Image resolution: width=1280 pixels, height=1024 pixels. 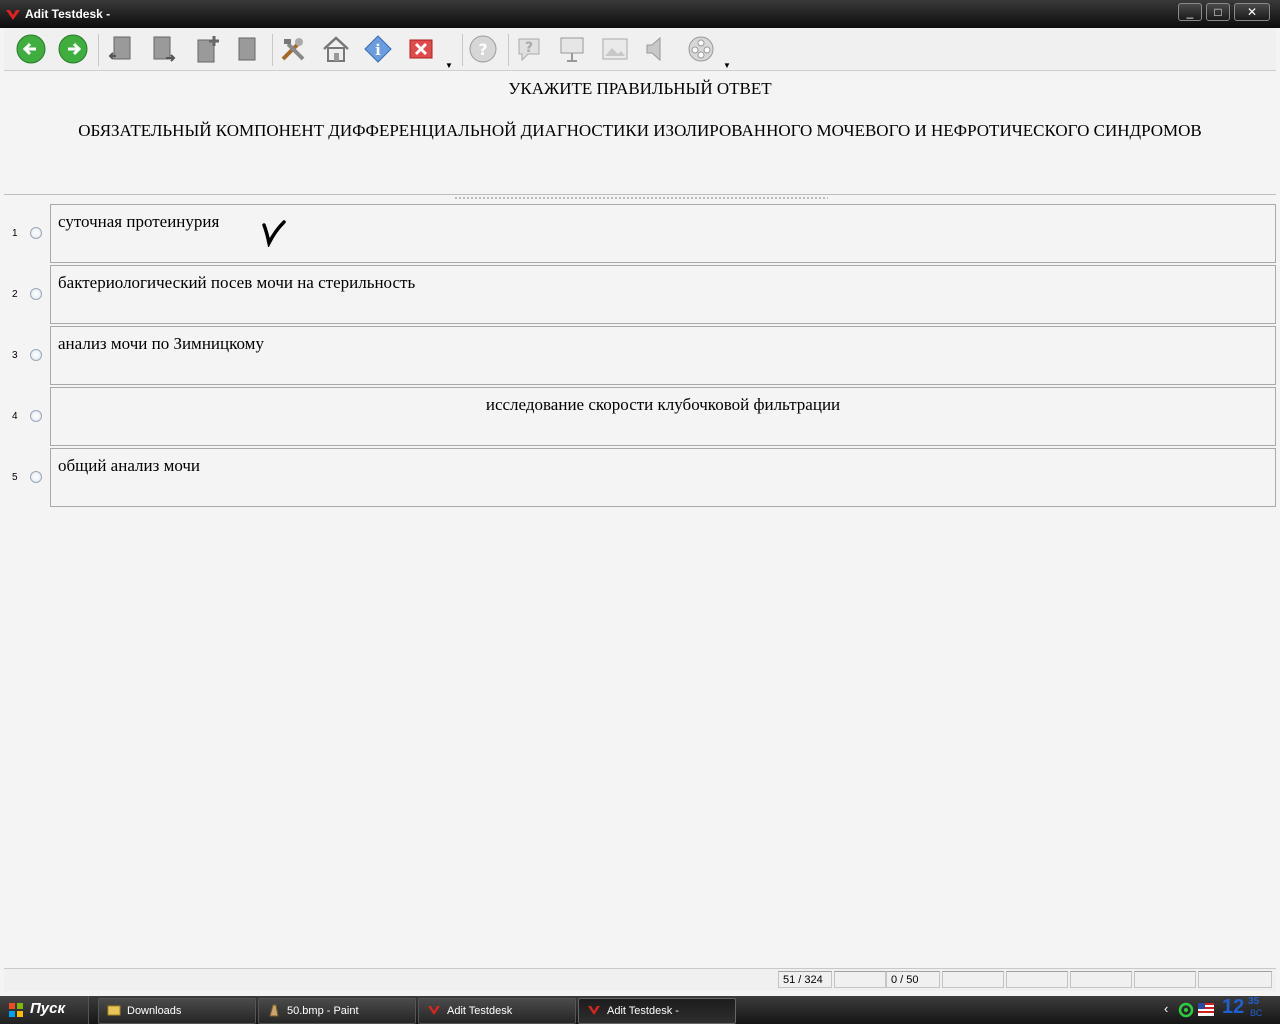 I want to click on close-window-button: ✕, so click(x=1252, y=12).